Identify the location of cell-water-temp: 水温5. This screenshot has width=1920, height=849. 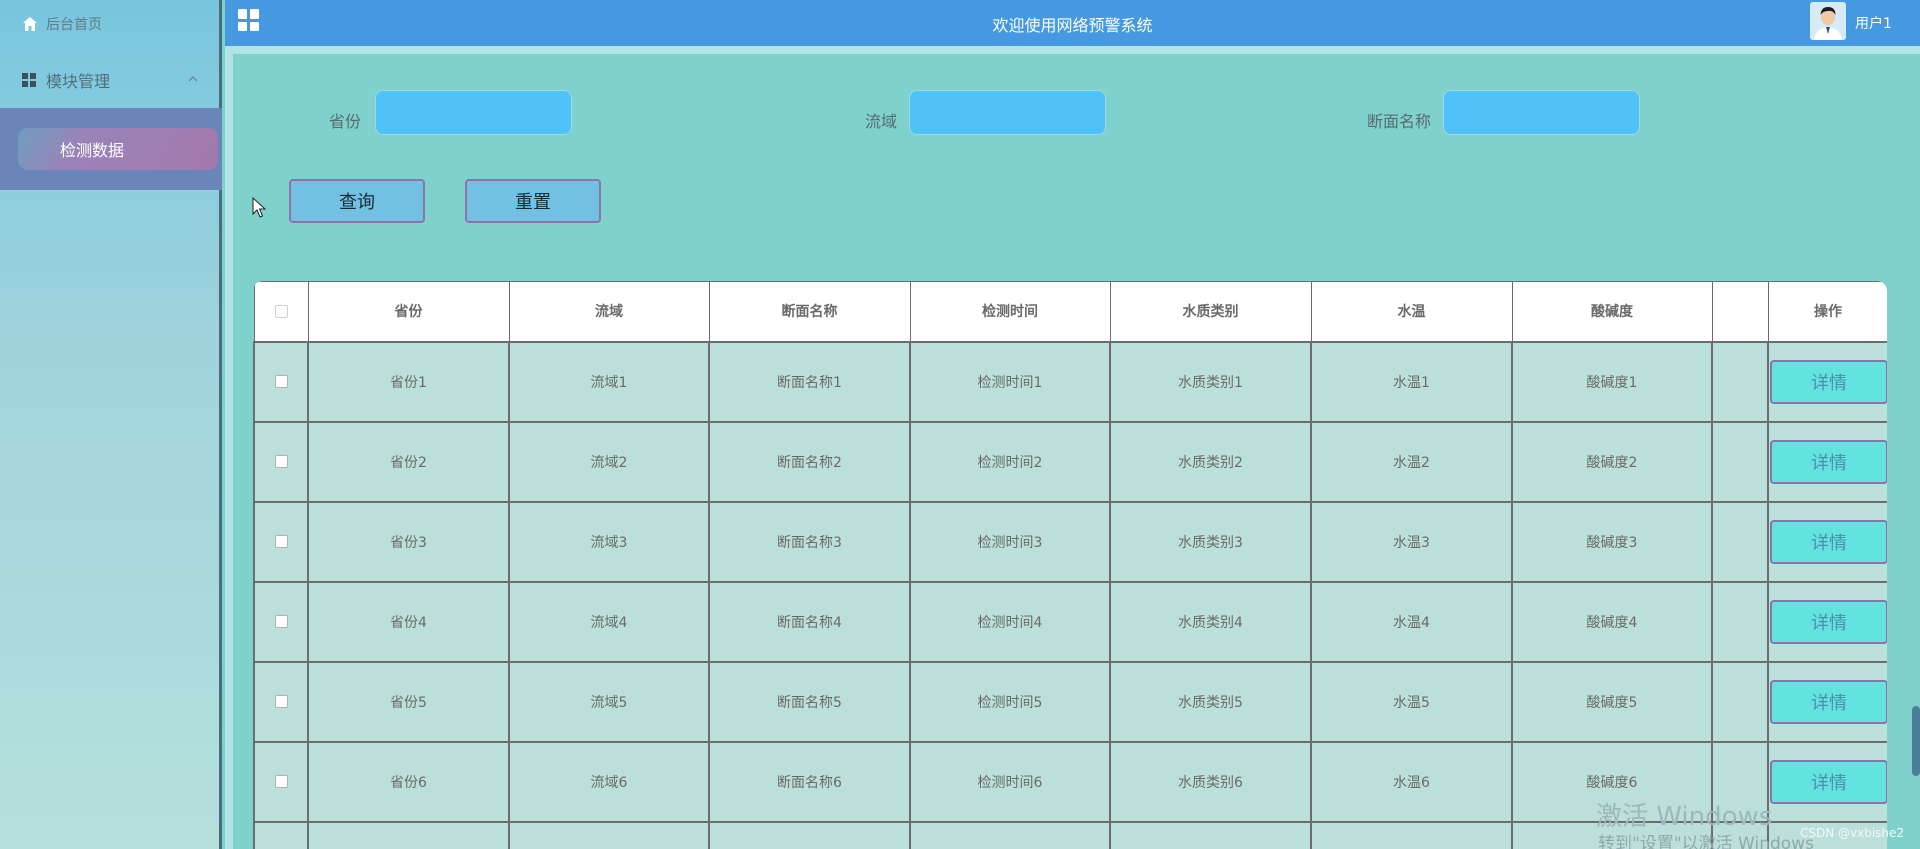
(1411, 701).